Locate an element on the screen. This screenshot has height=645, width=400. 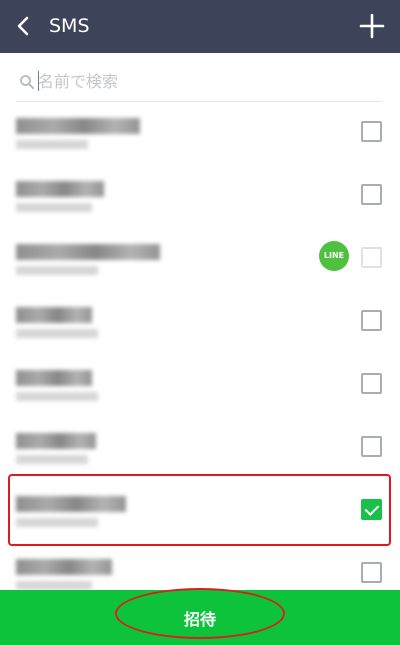
plus-icon is located at coordinates (372, 26).